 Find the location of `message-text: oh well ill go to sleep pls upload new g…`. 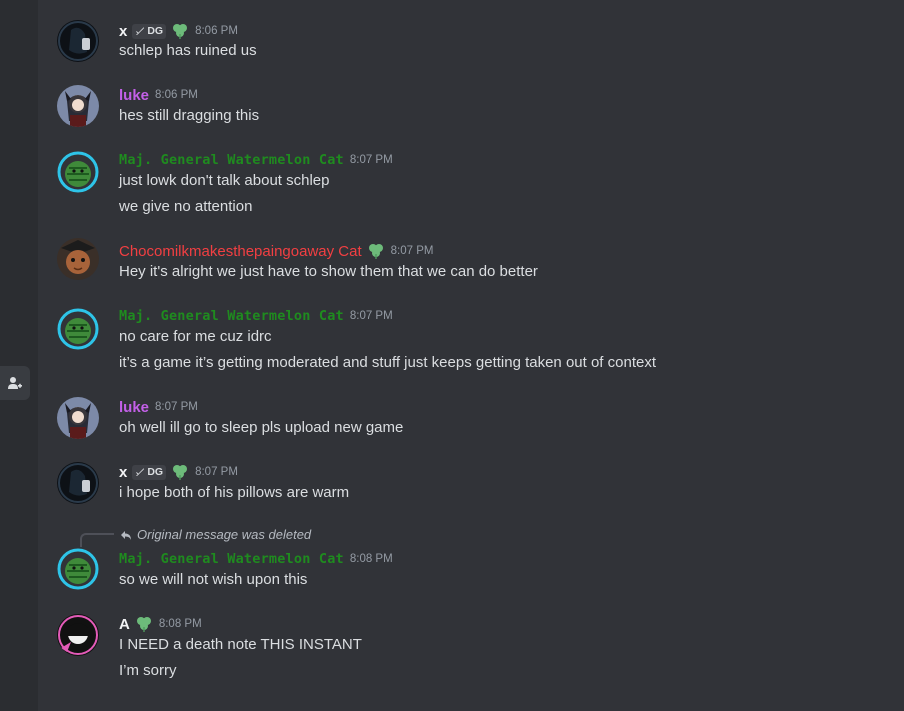

message-text: oh well ill go to sleep pls upload new g… is located at coordinates (261, 427).